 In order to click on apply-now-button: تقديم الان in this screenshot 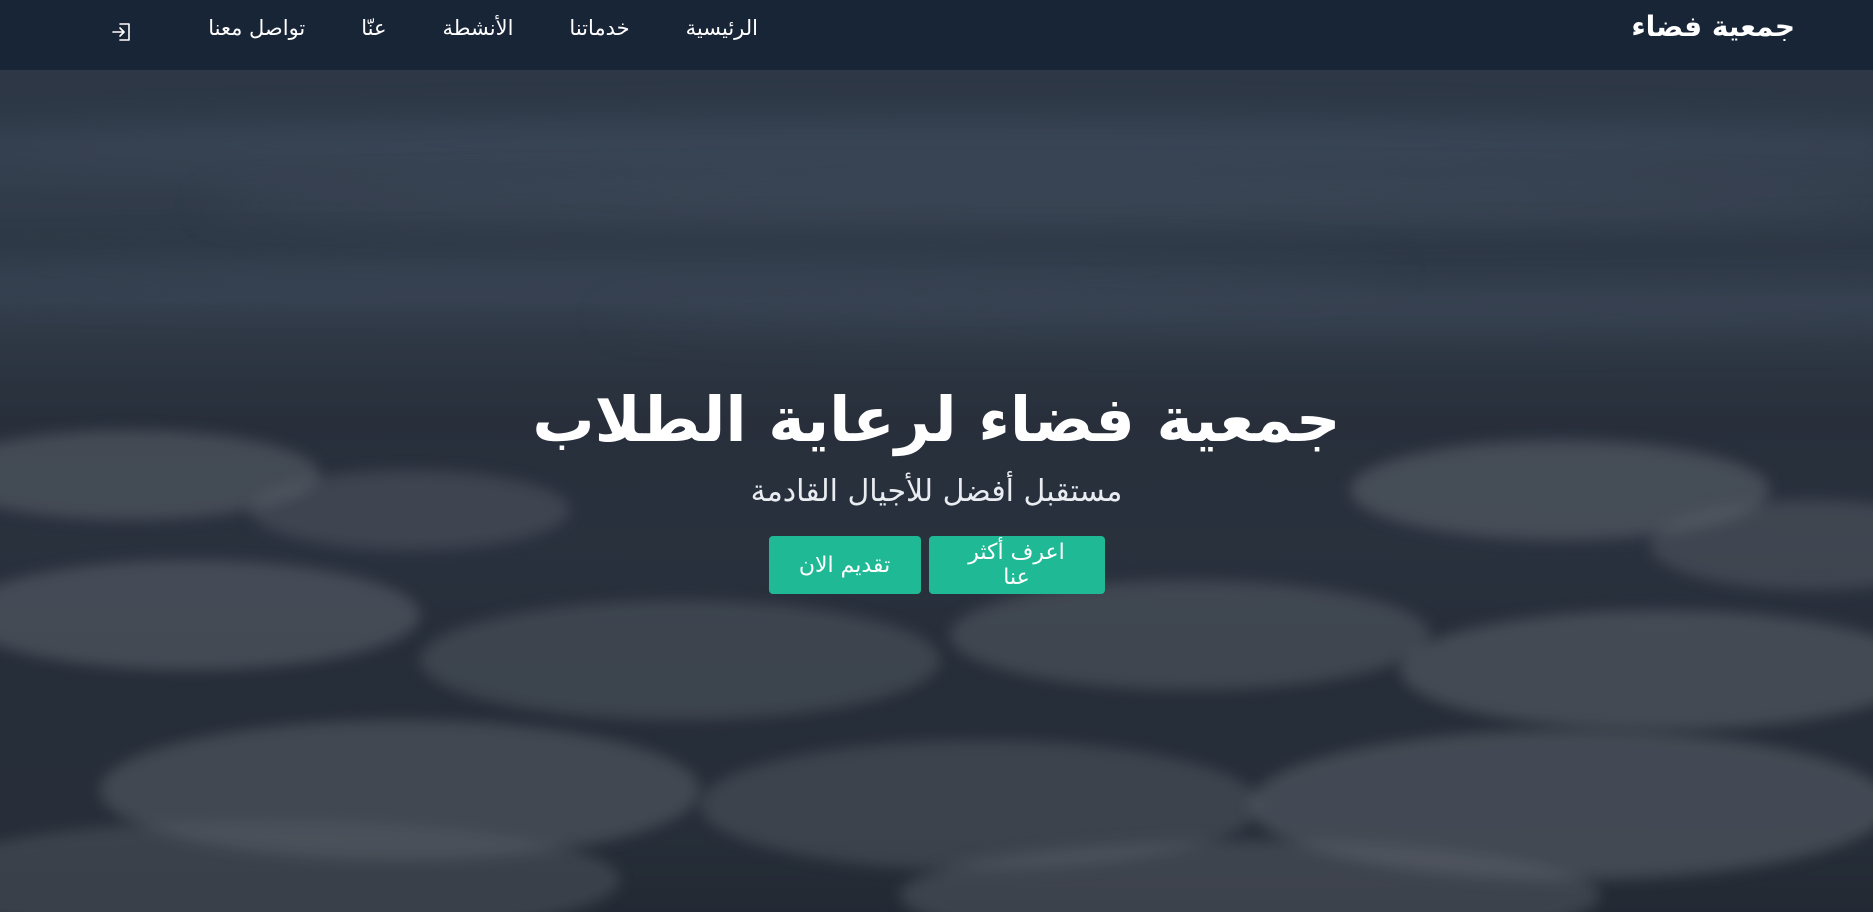, I will do `click(844, 565)`.